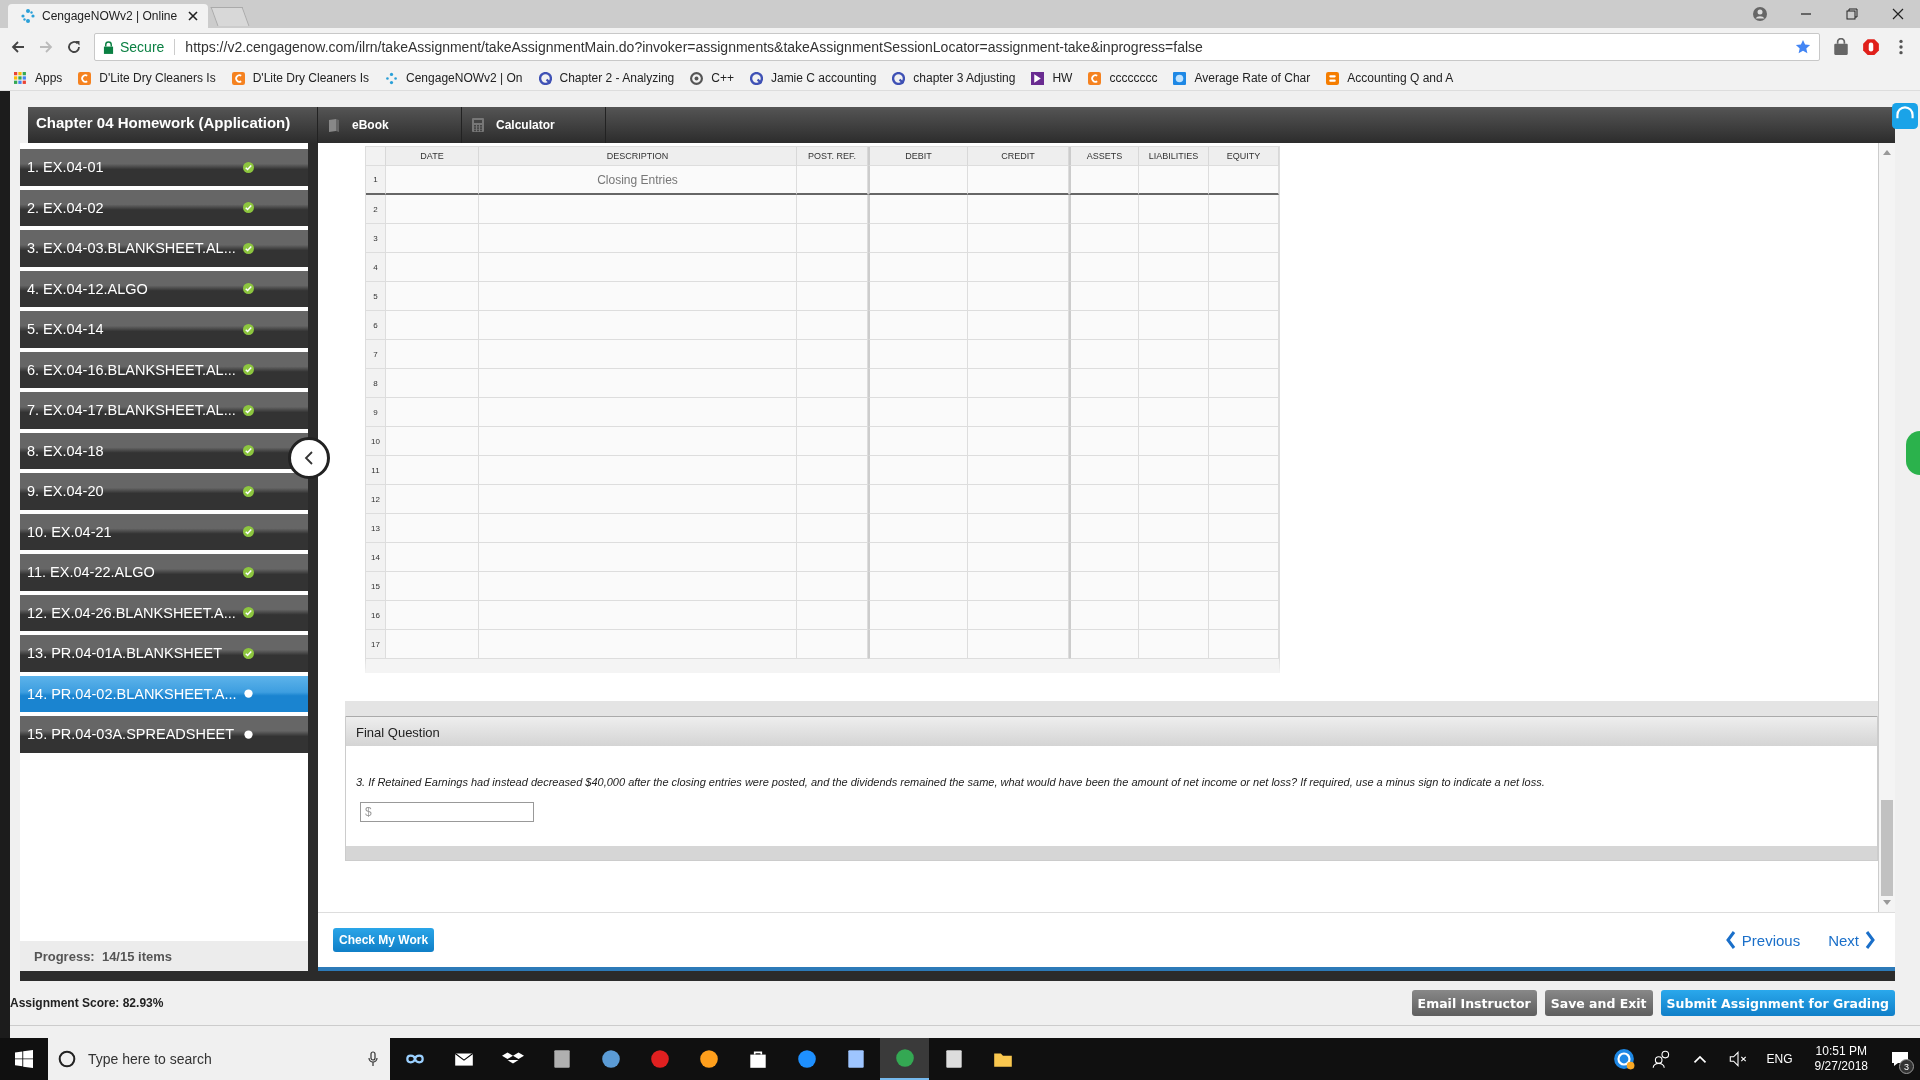  What do you see at coordinates (1887, 152) in the screenshot?
I see `scroll-up-icon` at bounding box center [1887, 152].